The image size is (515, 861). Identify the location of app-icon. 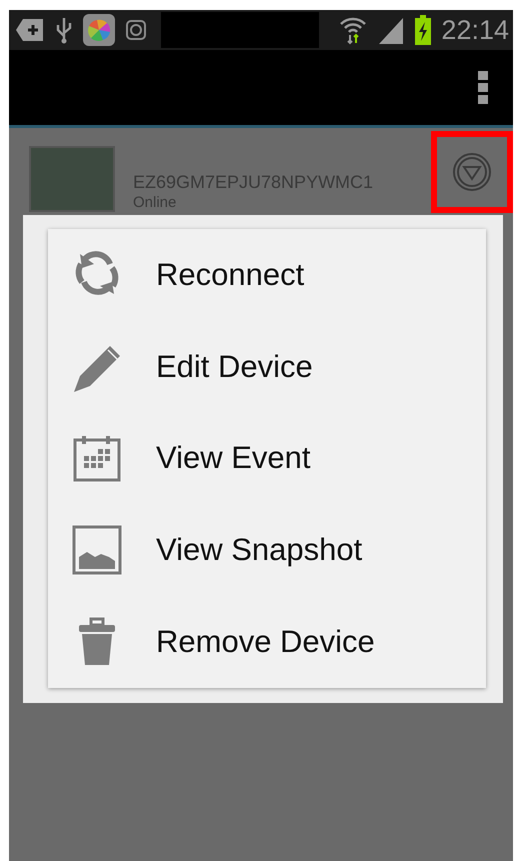
(99, 30).